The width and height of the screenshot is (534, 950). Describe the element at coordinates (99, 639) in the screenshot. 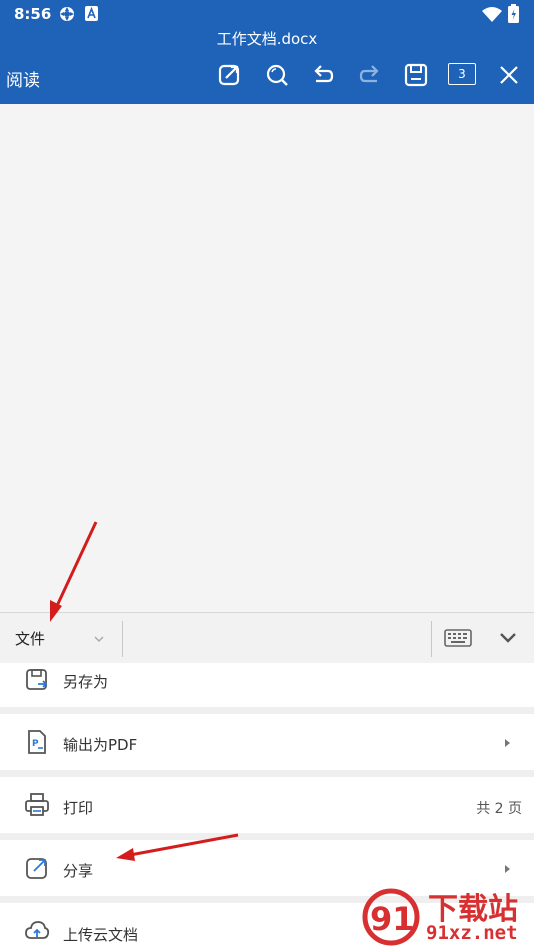

I see `chevron-down-icon` at that location.